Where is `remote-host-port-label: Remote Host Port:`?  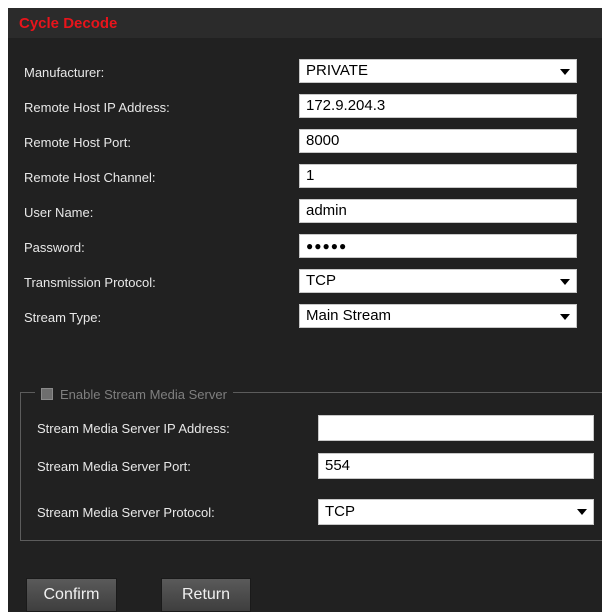 remote-host-port-label: Remote Host Port: is located at coordinates (77, 142).